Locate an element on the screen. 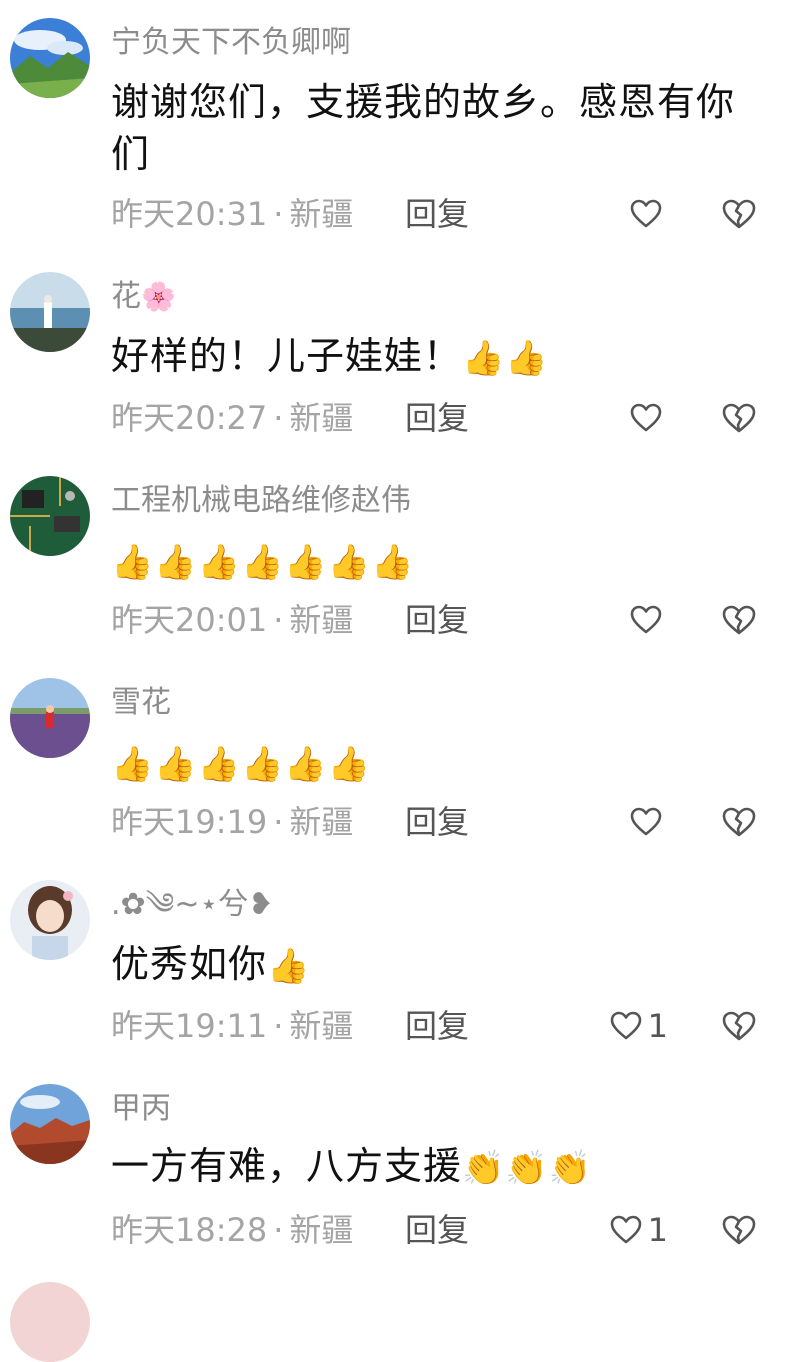 The height and width of the screenshot is (1362, 800). circuit-board-avatar-icon is located at coordinates (50, 516).